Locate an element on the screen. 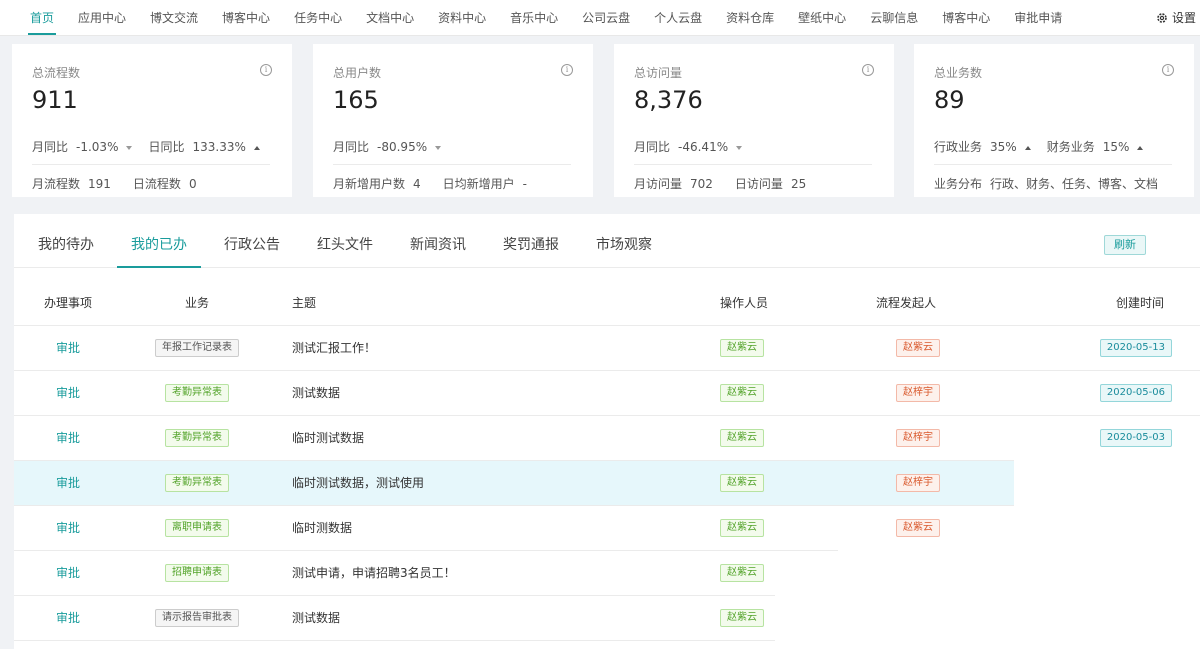 This screenshot has height=649, width=1200. blank-area is located at coordinates (987, 620).